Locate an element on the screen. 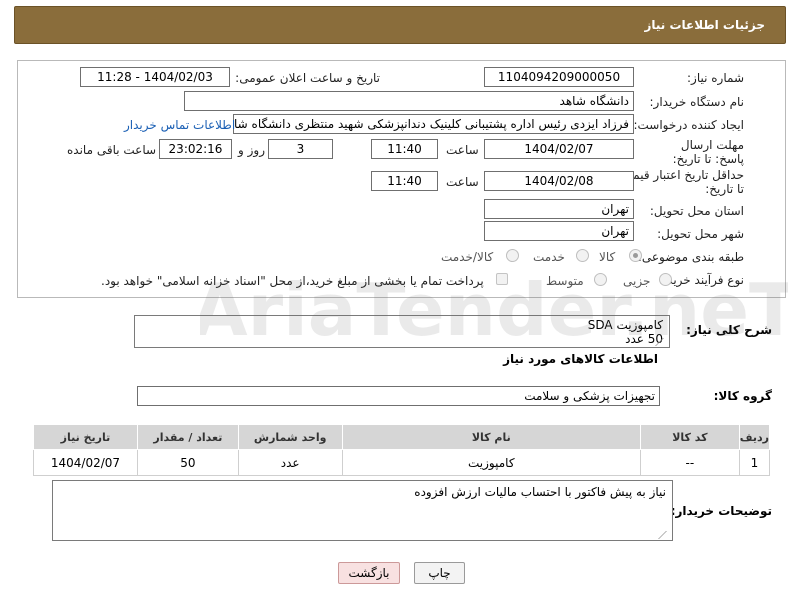  province-field: تهران is located at coordinates (559, 209).